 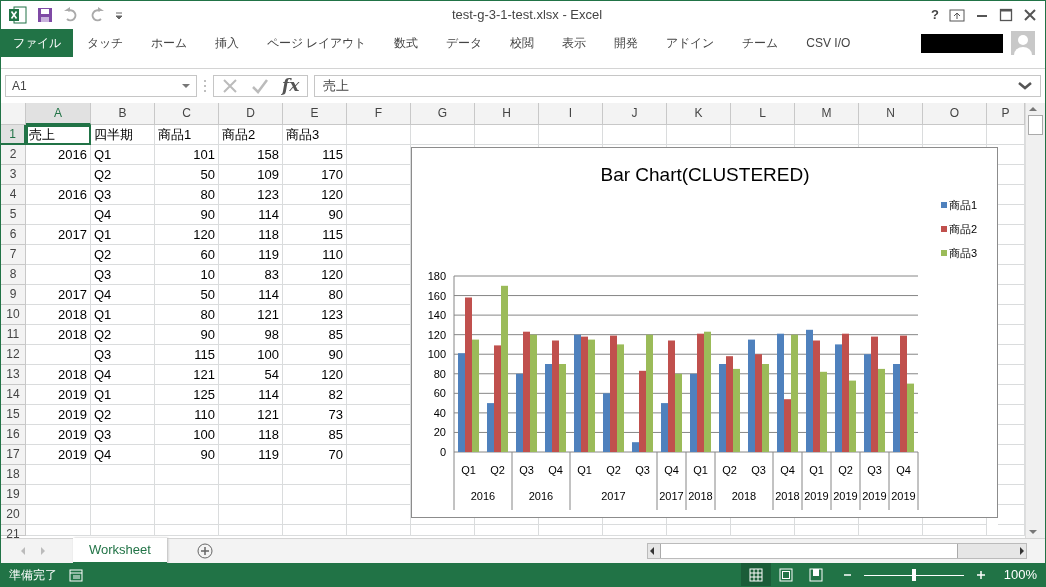 I want to click on row-header: 11, so click(x=13, y=335).